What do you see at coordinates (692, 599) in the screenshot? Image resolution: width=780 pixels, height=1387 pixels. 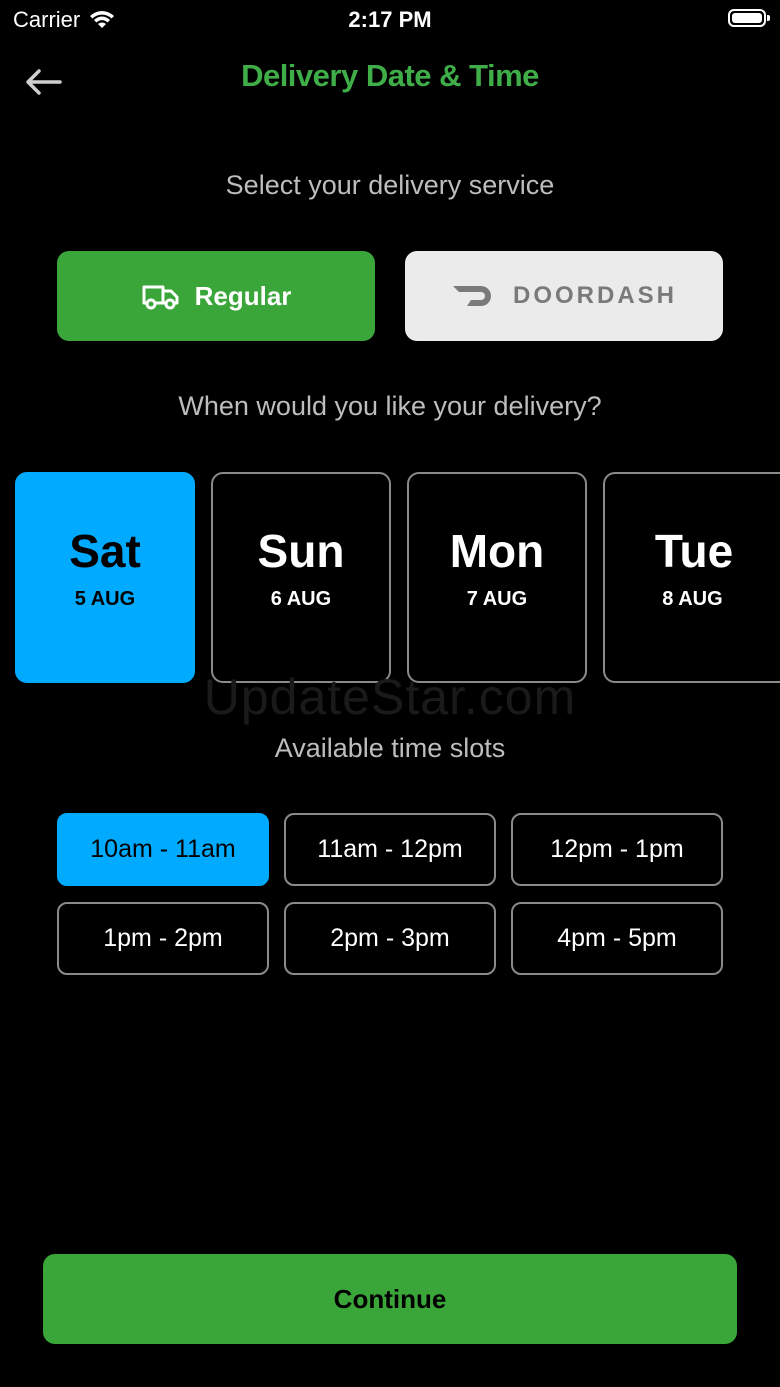 I see `day-date: 8 AUG` at bounding box center [692, 599].